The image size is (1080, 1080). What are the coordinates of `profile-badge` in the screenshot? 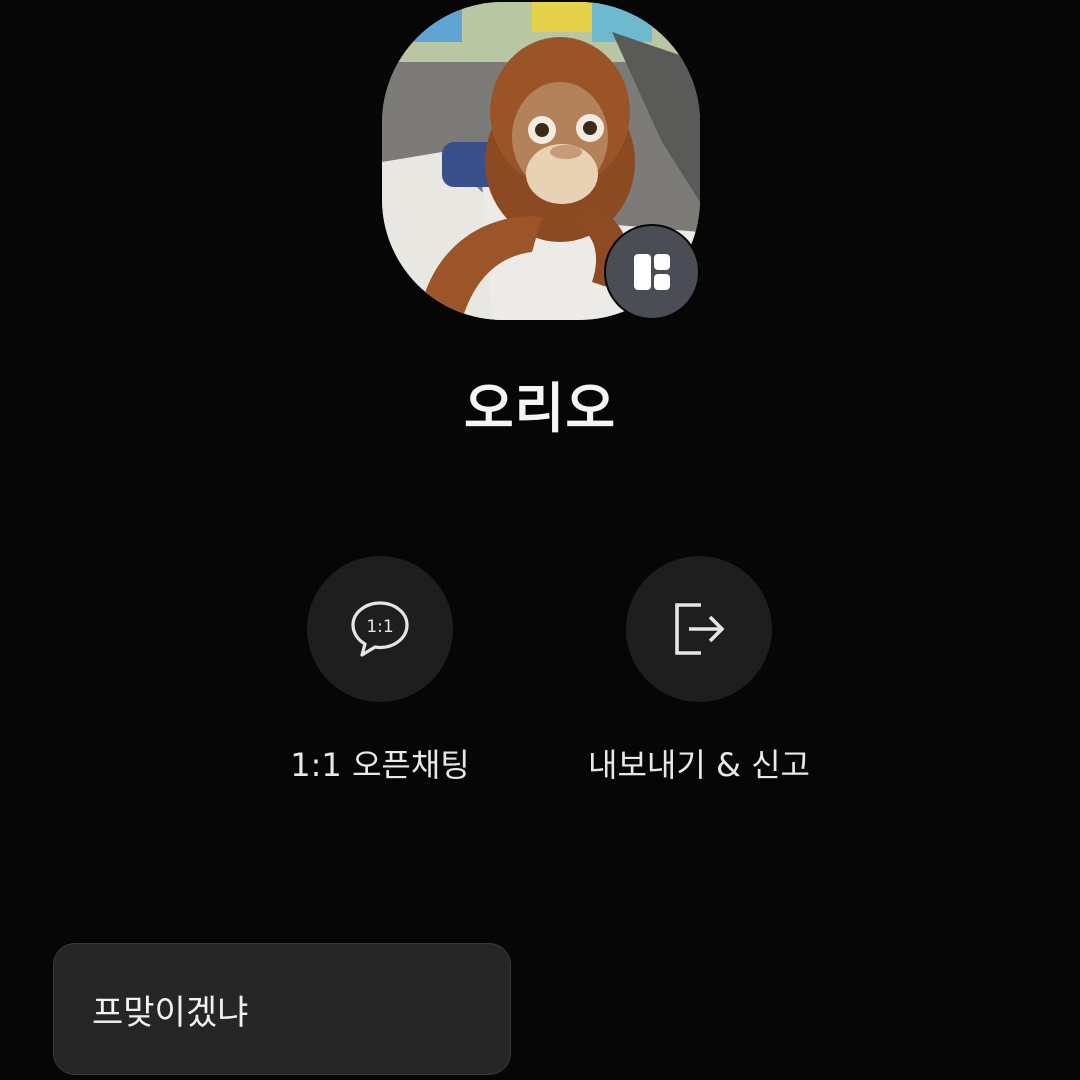 It's located at (652, 272).